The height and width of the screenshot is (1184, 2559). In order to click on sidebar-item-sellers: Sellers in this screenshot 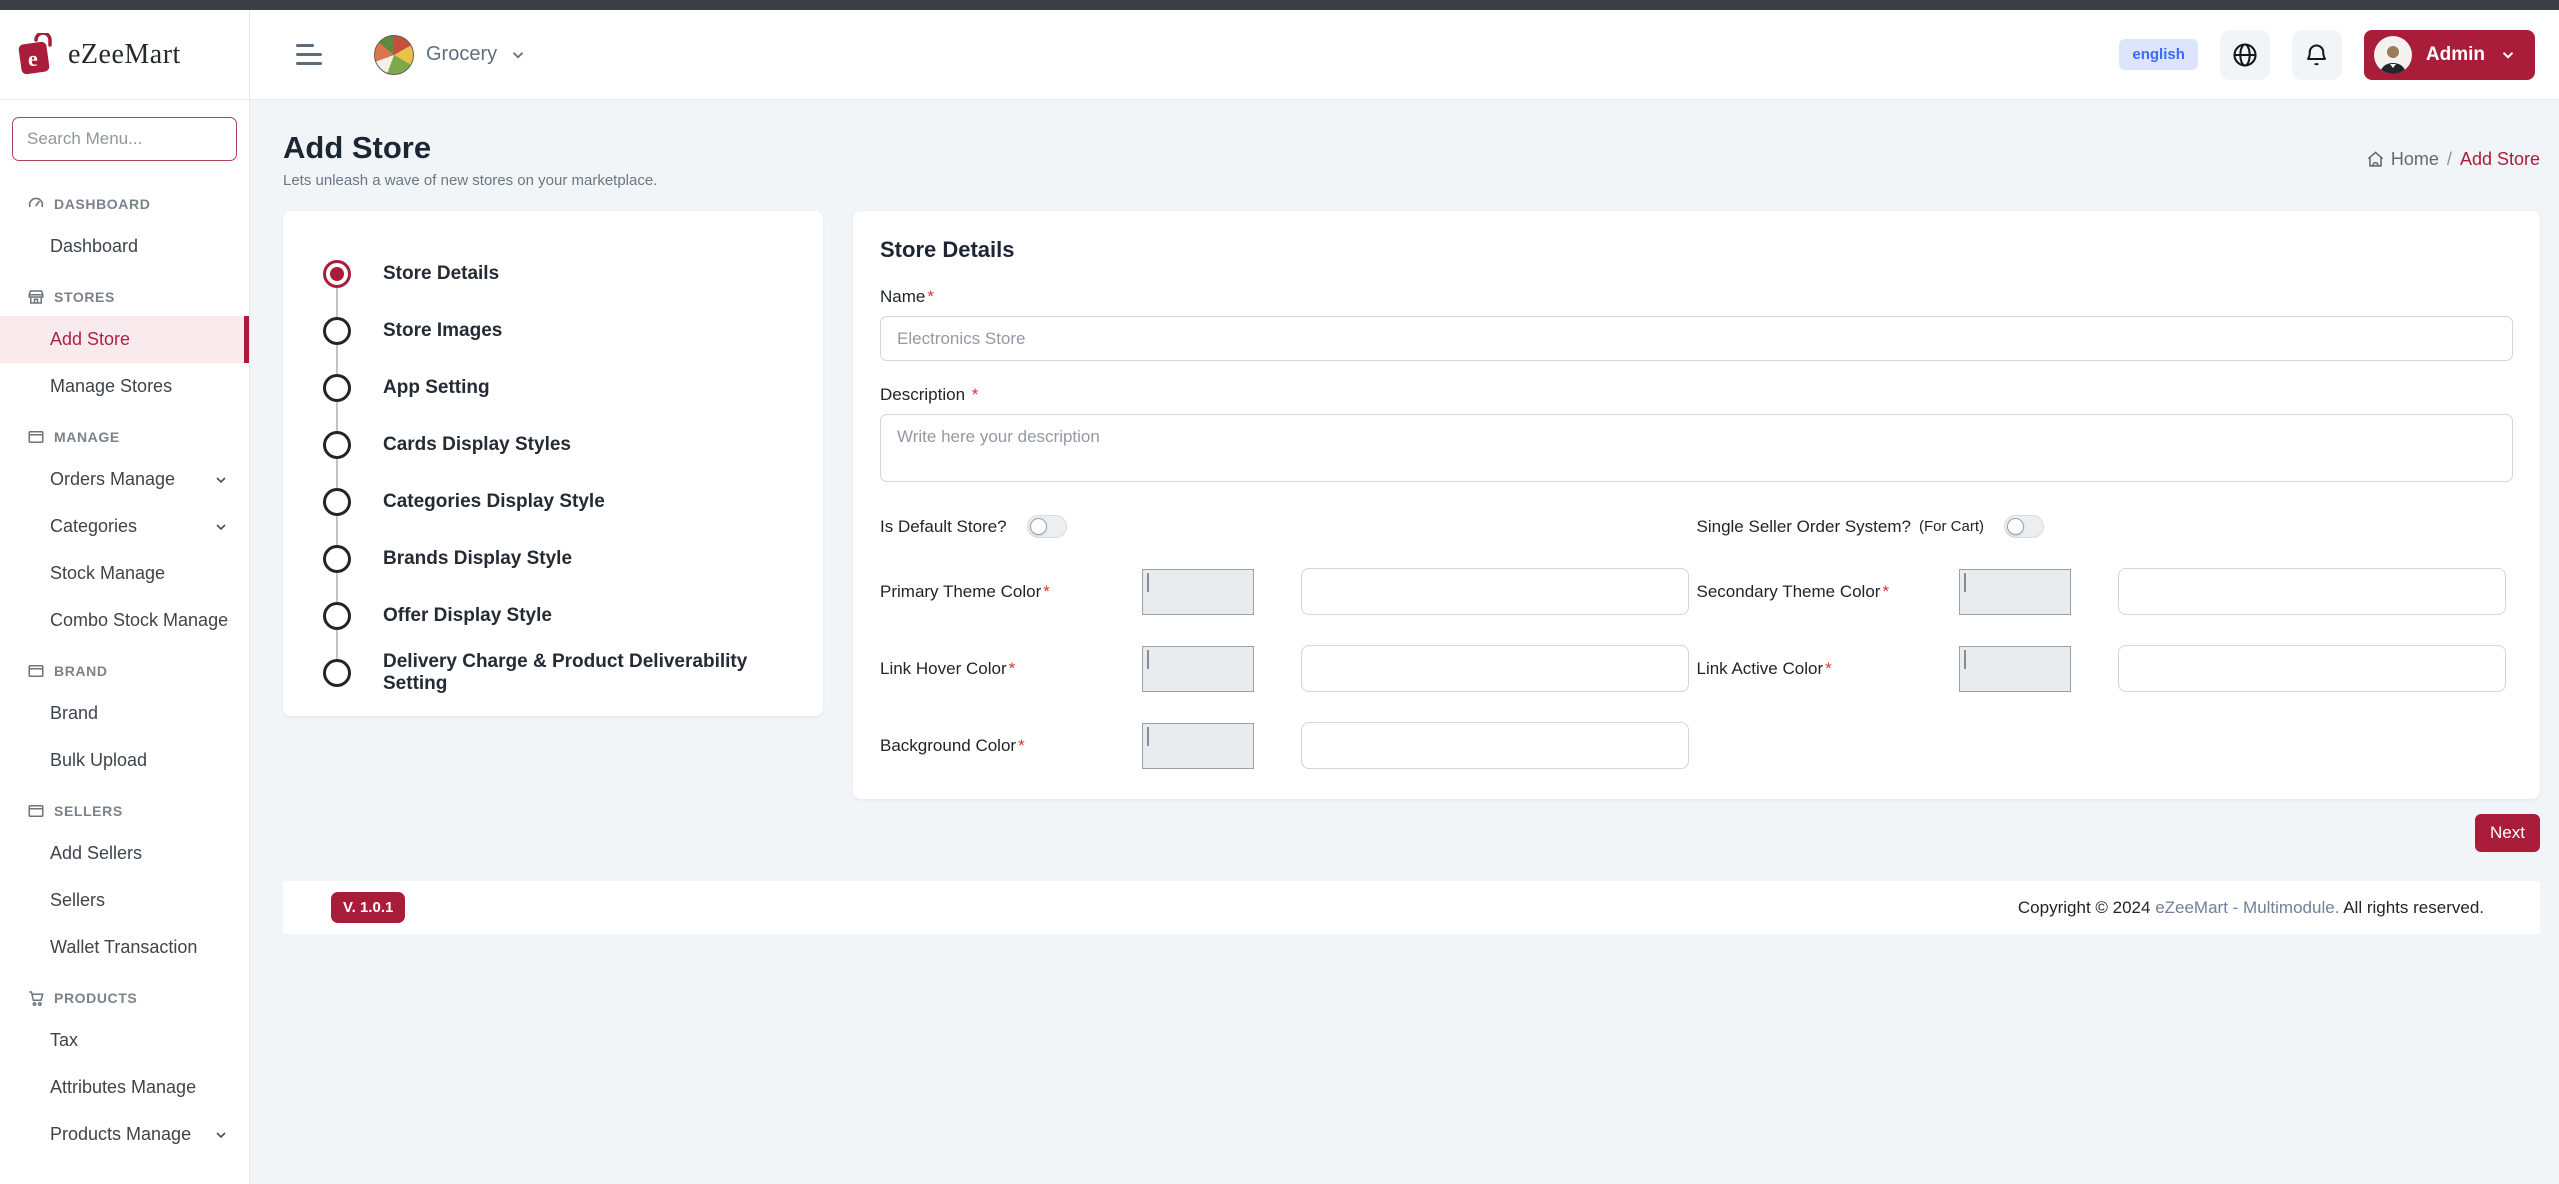, I will do `click(124, 900)`.